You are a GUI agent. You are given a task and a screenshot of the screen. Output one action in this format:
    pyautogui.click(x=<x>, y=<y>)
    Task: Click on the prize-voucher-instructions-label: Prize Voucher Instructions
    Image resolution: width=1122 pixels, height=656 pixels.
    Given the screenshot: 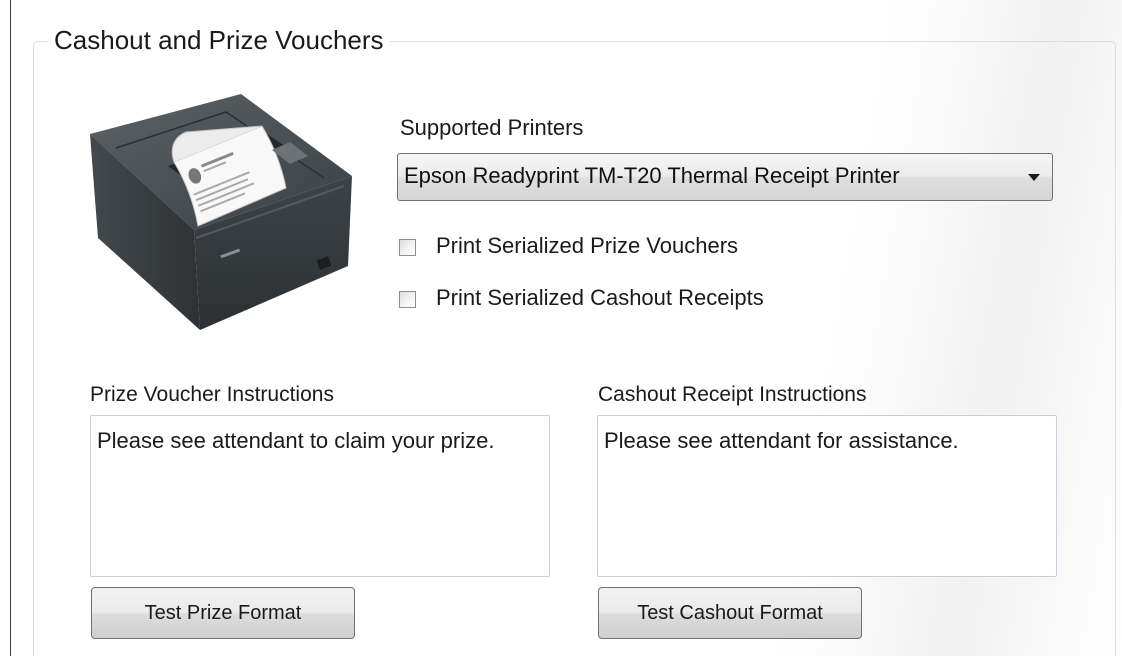 What is the action you would take?
    pyautogui.click(x=212, y=394)
    